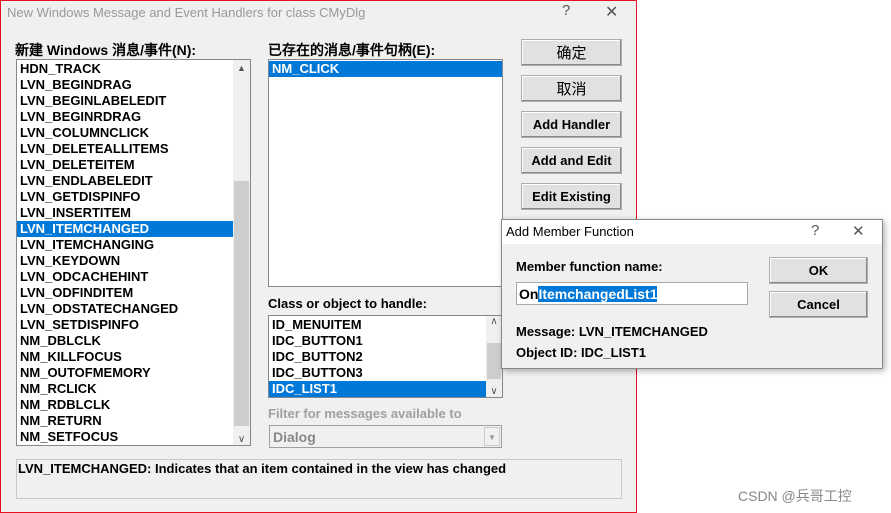  I want to click on message-info: Message: LVN_ITEMCHANGED, so click(612, 331).